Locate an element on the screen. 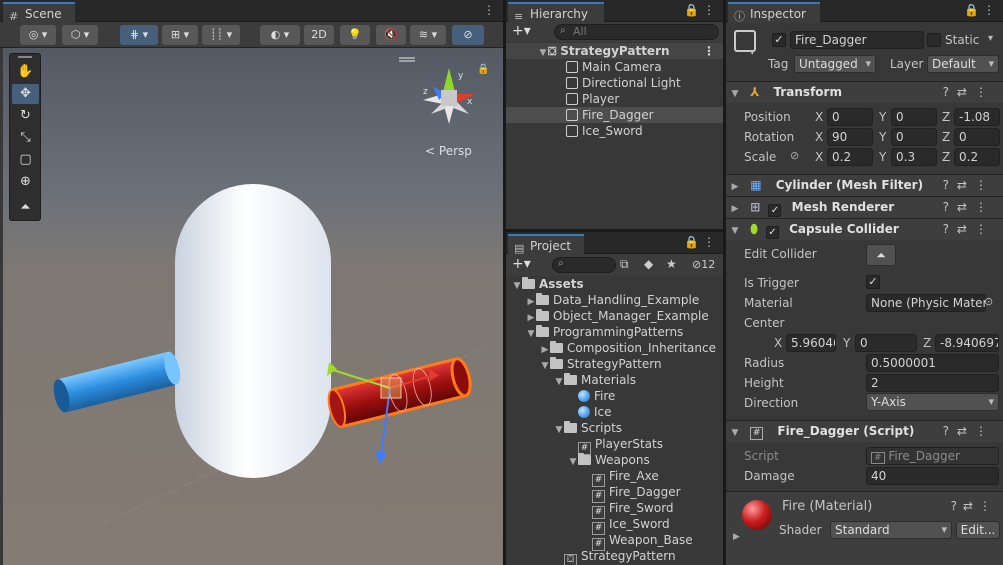 The image size is (1003, 565). project-tree-item: Ice is located at coordinates (614, 412).